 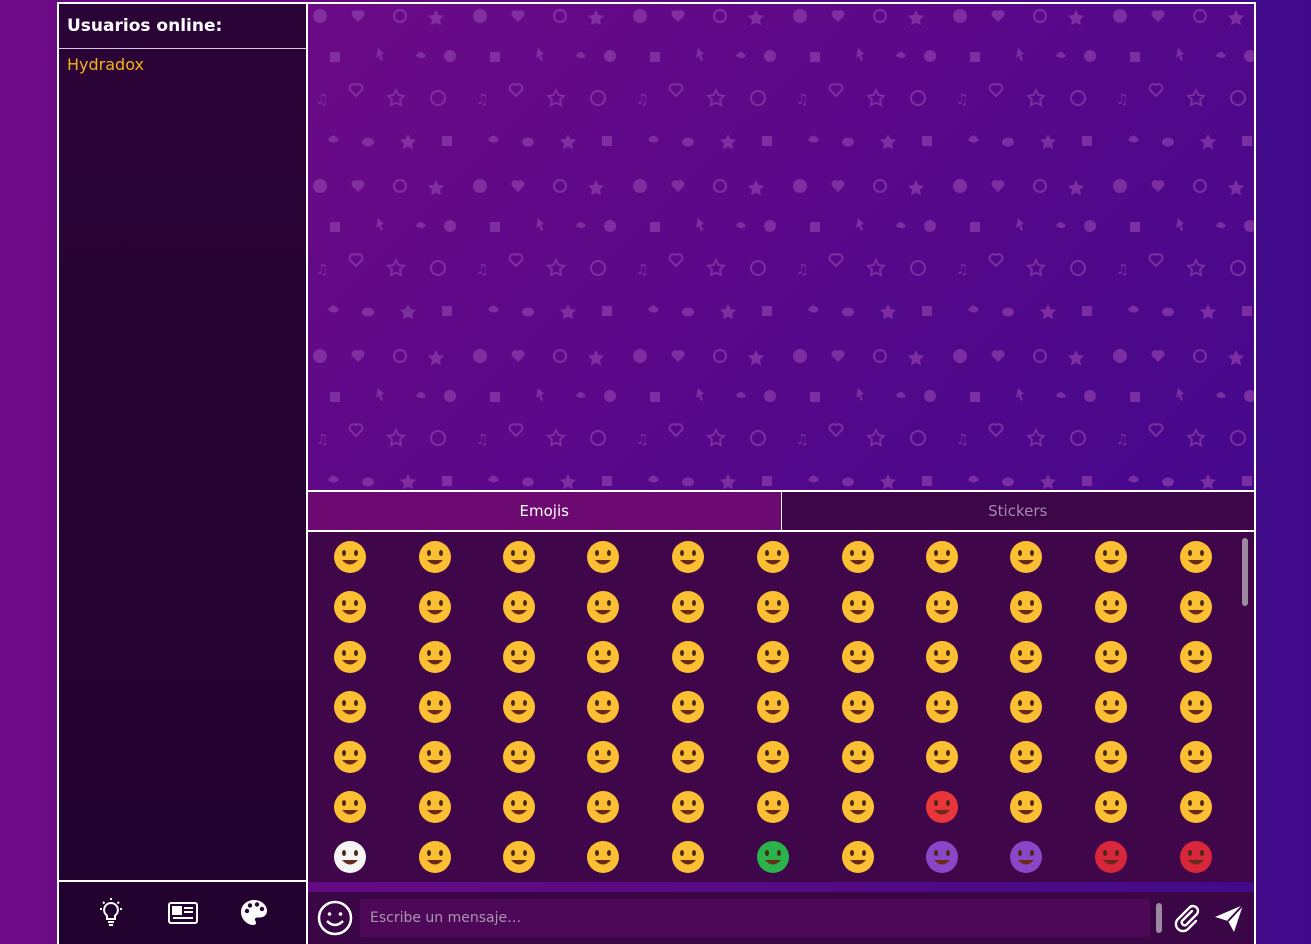 What do you see at coordinates (350, 757) in the screenshot?
I see `money-mouth-icon` at bounding box center [350, 757].